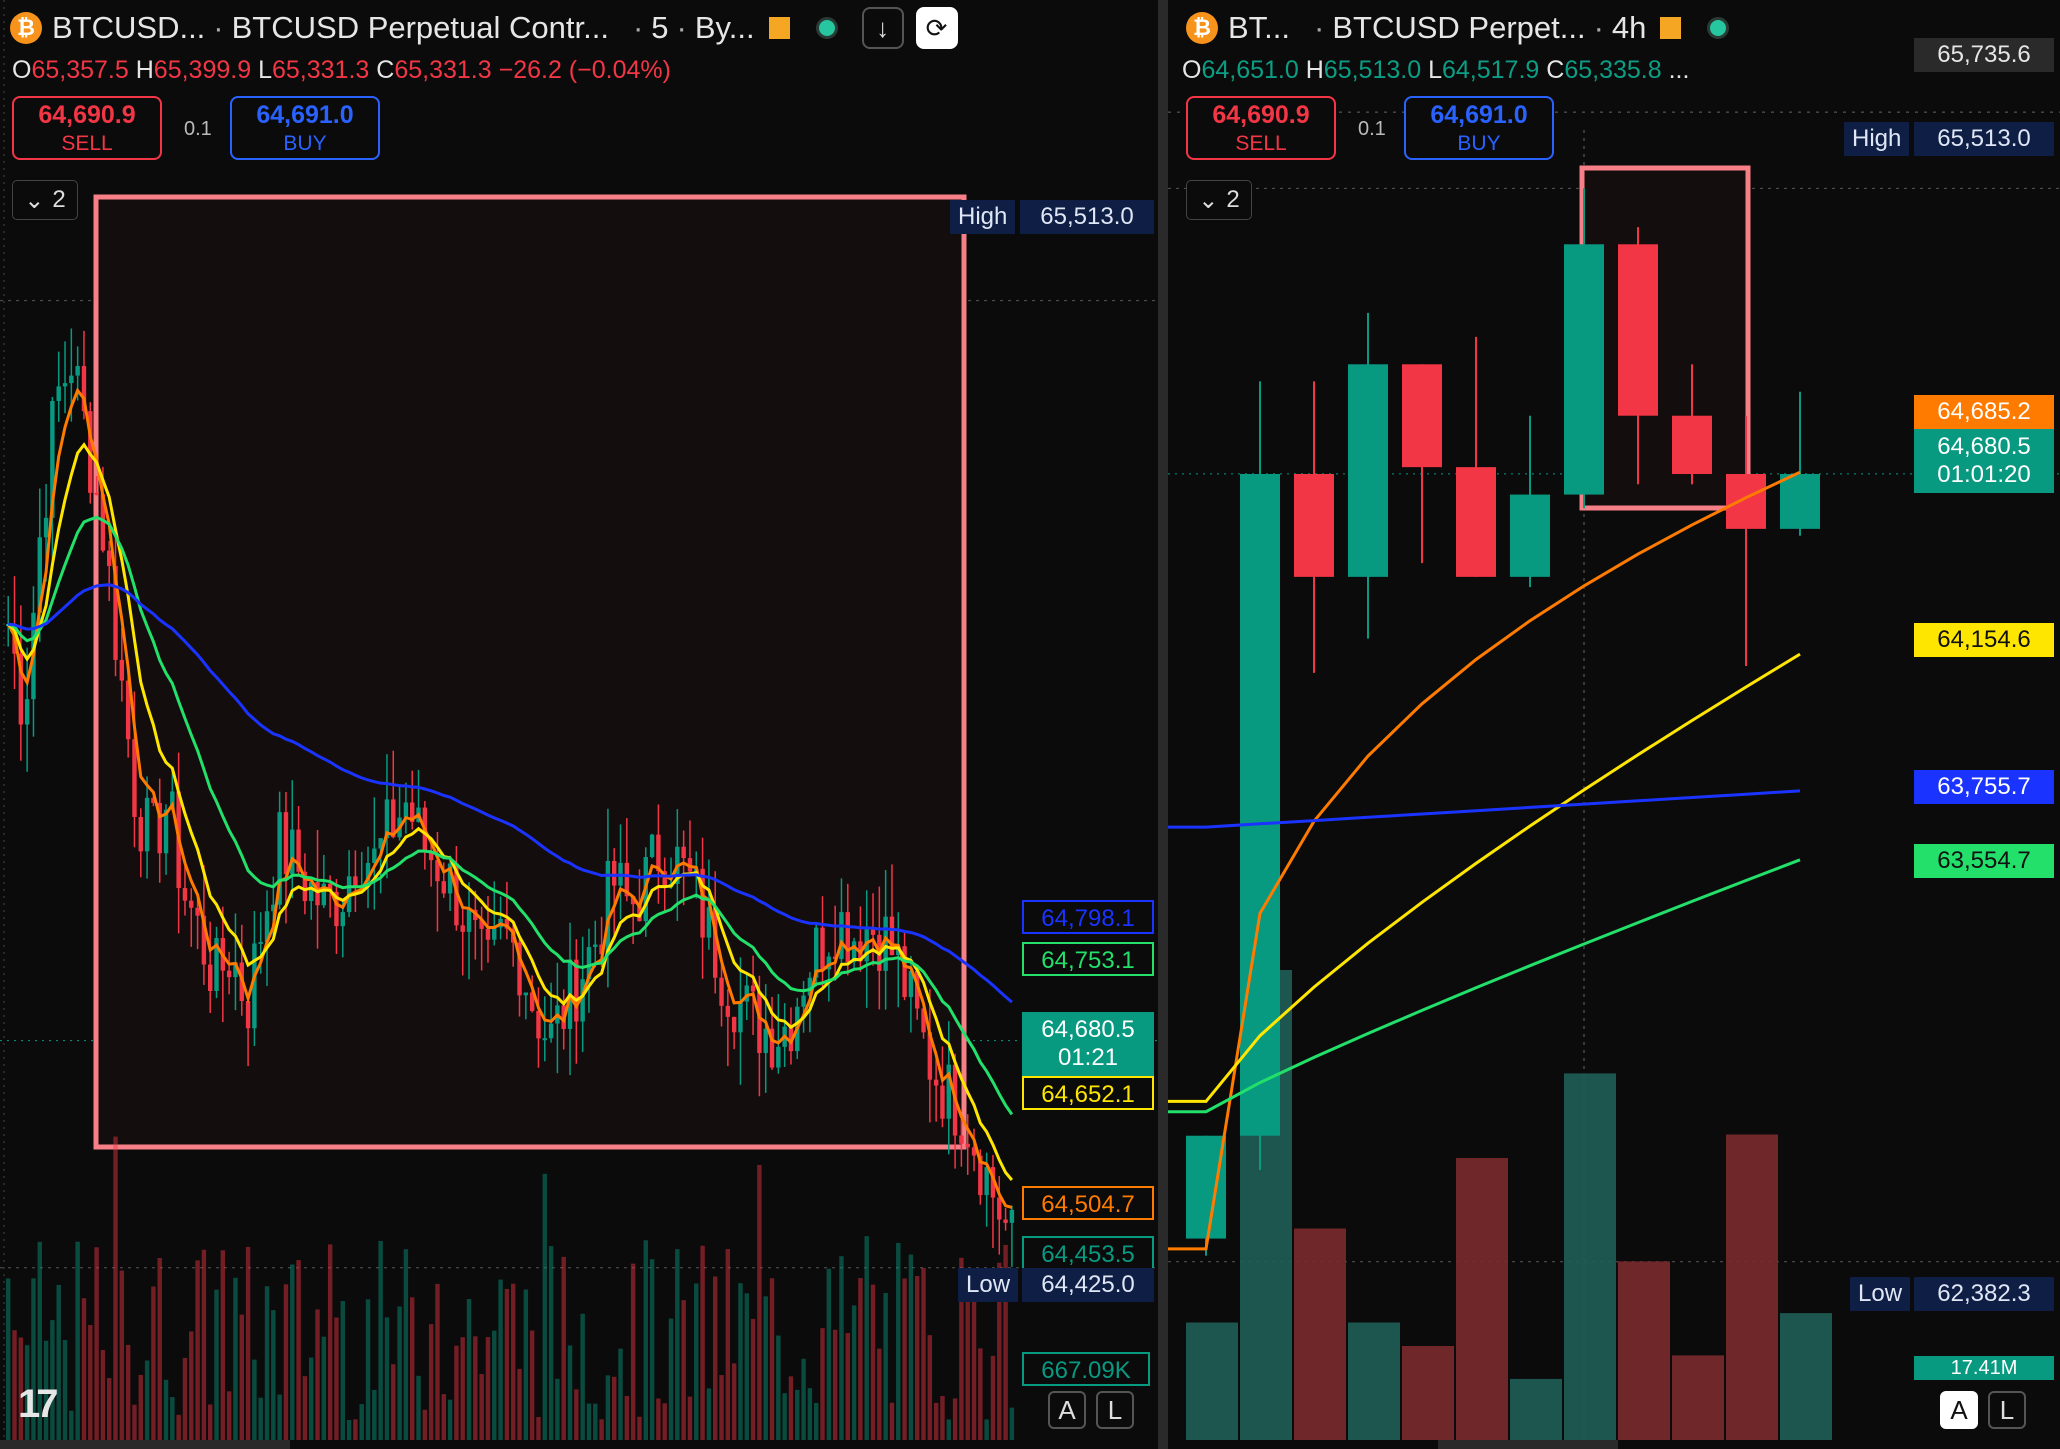  Describe the element at coordinates (1372, 70) in the screenshot. I see `ohlc-high: 65,513.0` at that location.